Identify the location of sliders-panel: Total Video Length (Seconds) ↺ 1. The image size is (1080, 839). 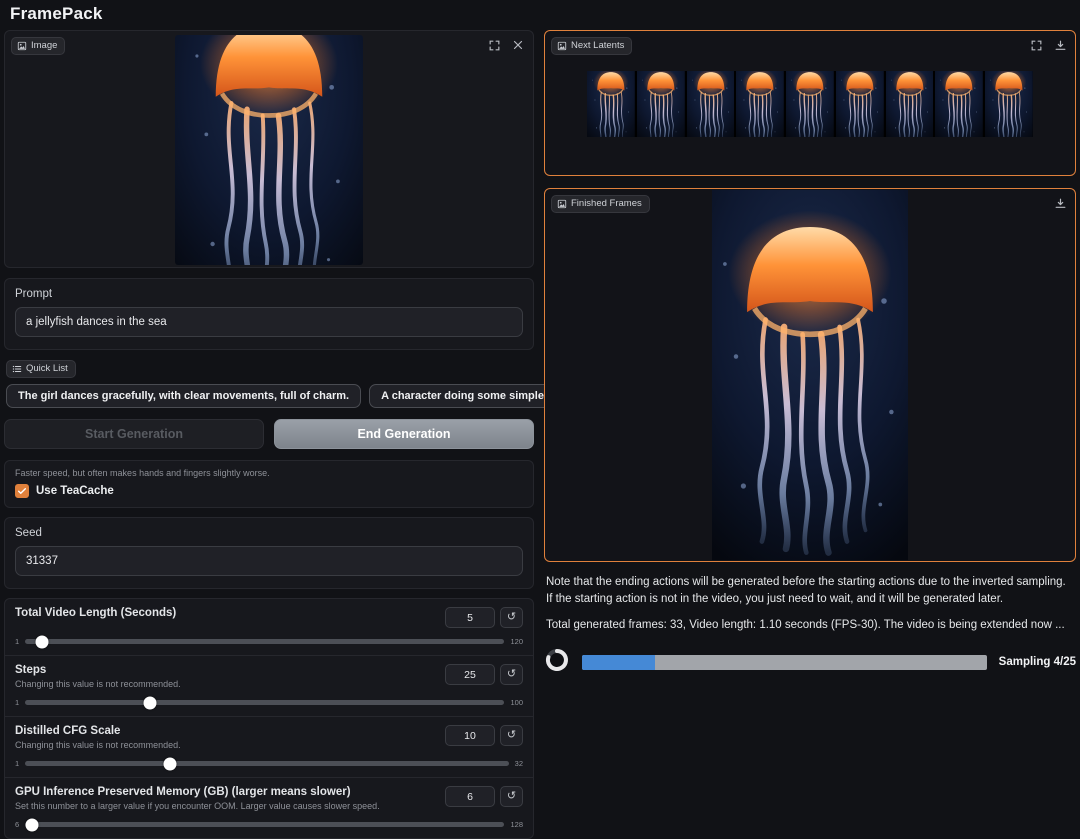
(269, 718).